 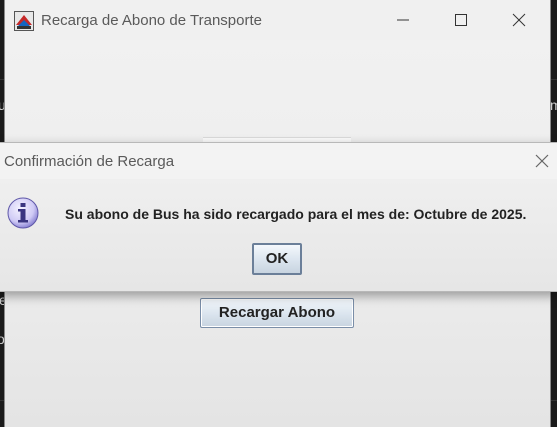 I want to click on ok-button: OK, so click(x=277, y=259).